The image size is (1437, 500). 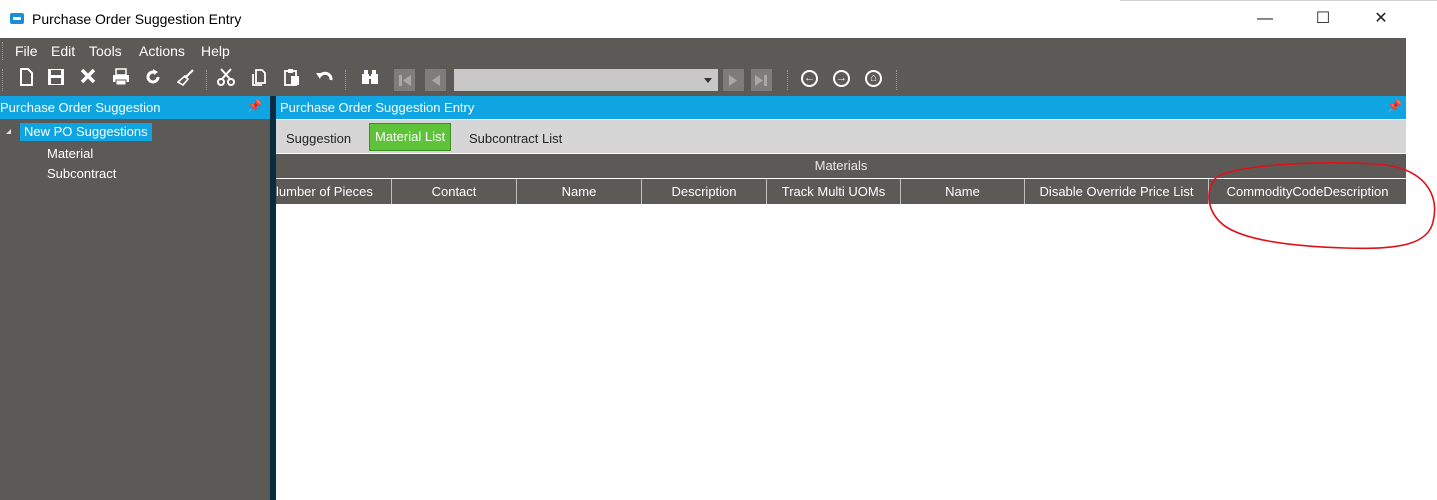 What do you see at coordinates (80, 107) in the screenshot?
I see `tree-panel-title: Purchase Order Suggestion` at bounding box center [80, 107].